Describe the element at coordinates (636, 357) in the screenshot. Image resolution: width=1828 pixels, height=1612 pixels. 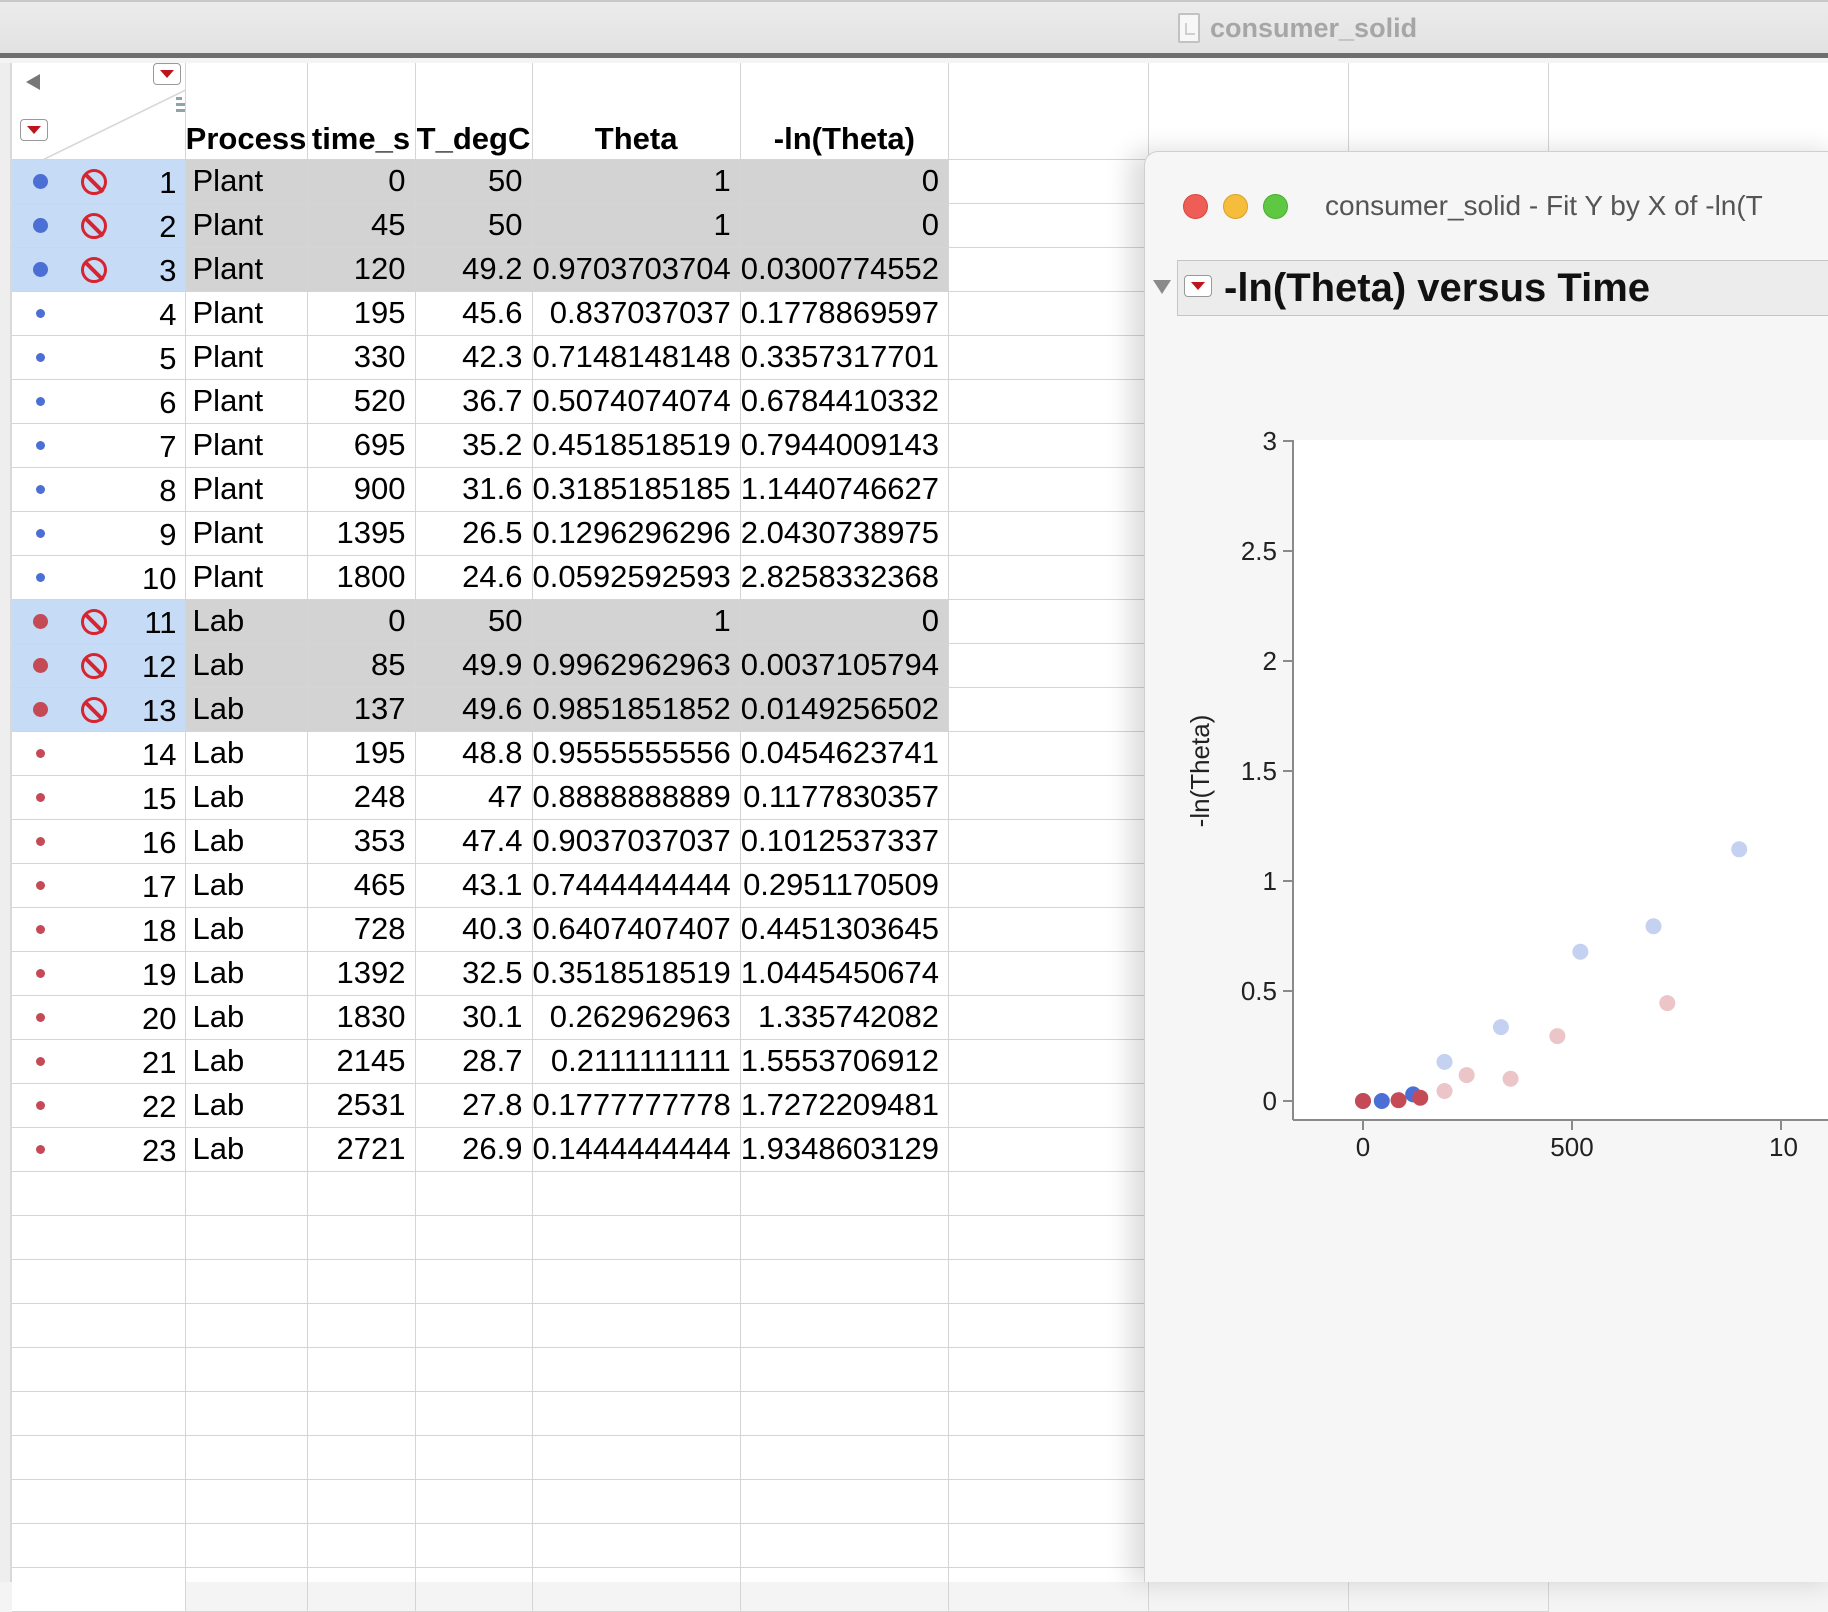
I see `cell-theta: 0.7148148148` at that location.